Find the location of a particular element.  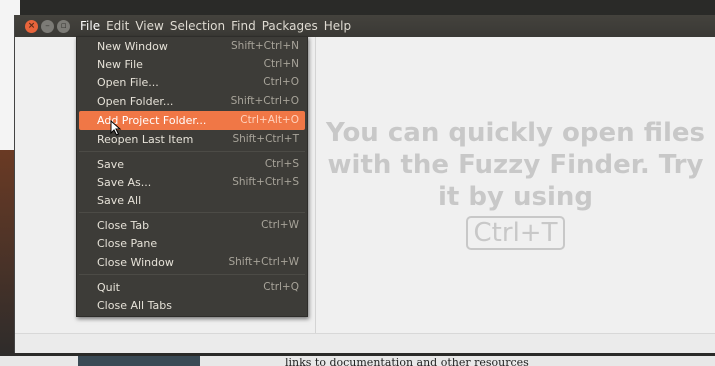

menu-packages: Packages is located at coordinates (290, 26).